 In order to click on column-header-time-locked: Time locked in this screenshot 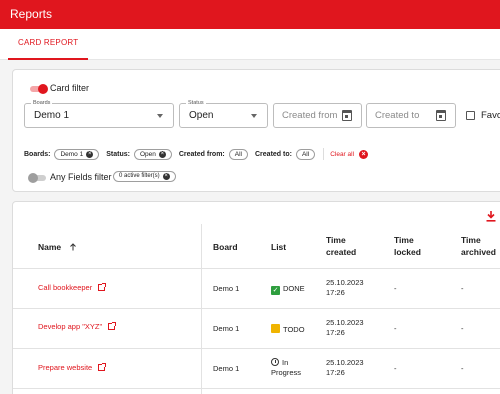, I will do `click(407, 246)`.